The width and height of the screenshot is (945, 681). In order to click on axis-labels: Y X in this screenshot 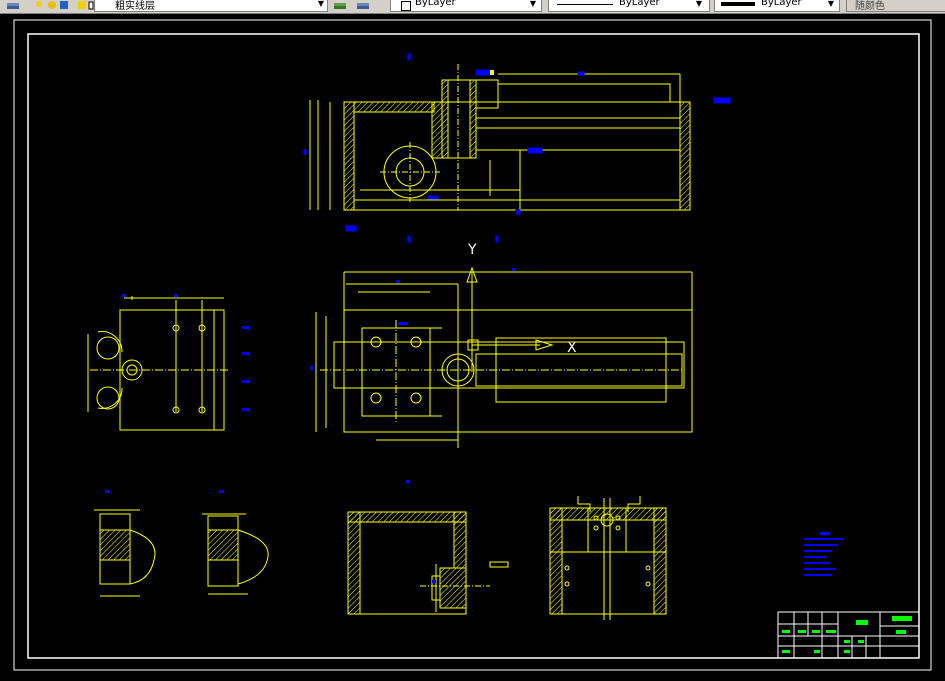, I will do `click(522, 299)`.